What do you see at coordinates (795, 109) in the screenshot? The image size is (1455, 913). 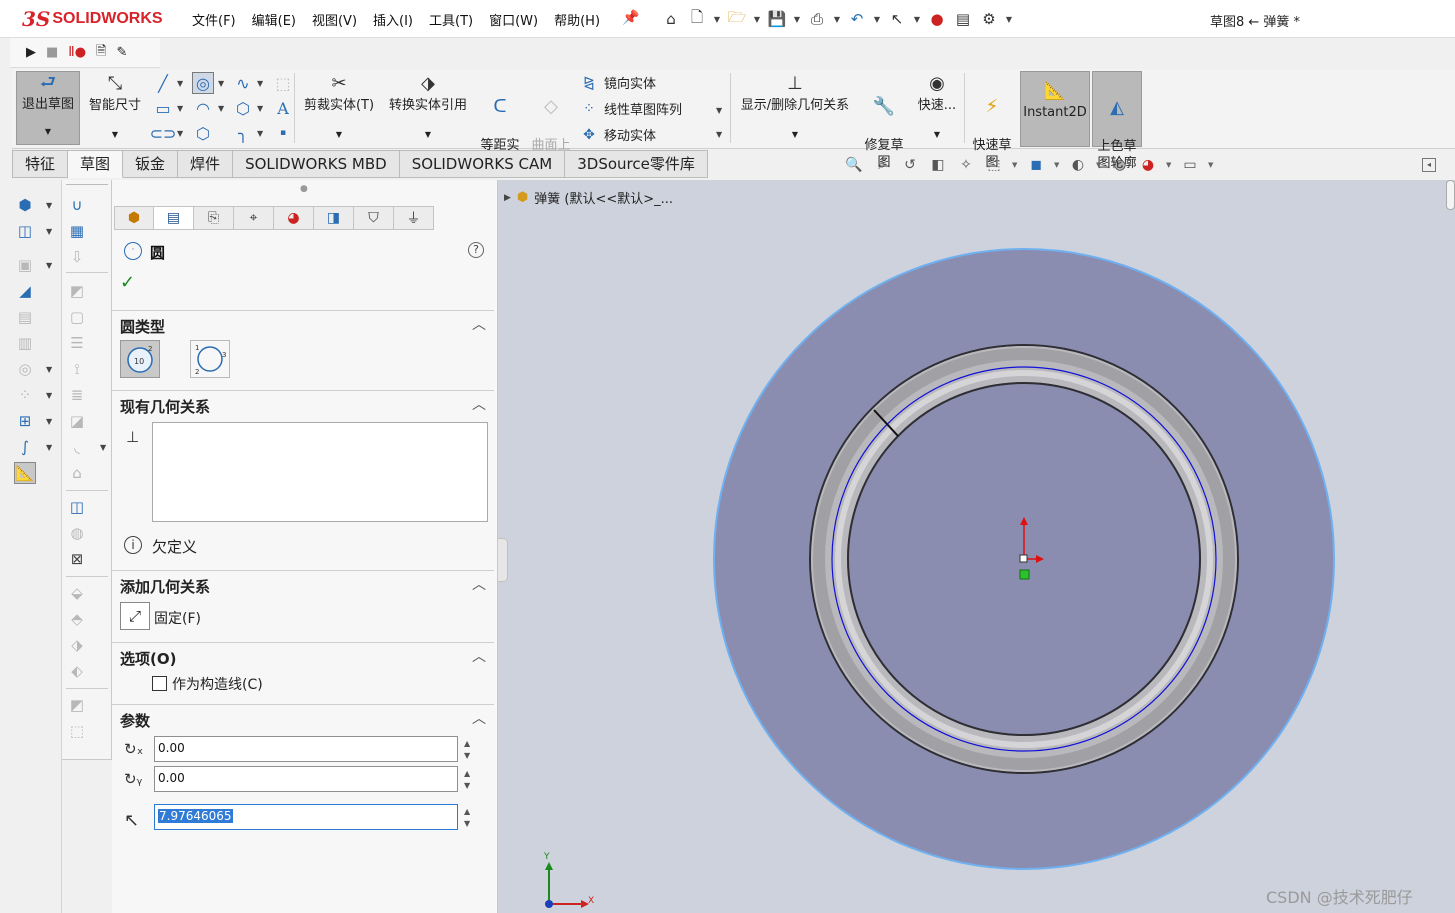 I see `display-relations-button: ⊥ 显示/删除几何关系 ▼` at bounding box center [795, 109].